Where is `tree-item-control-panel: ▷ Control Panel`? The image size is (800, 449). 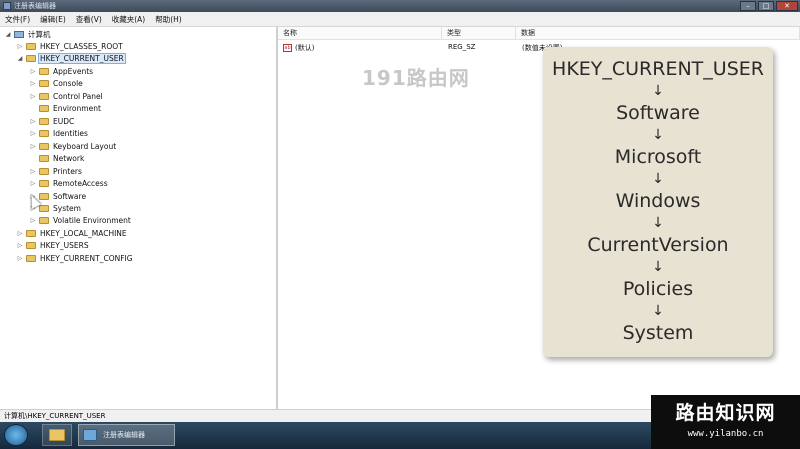
tree-item-control-panel: ▷ Control Panel is located at coordinates (66, 96).